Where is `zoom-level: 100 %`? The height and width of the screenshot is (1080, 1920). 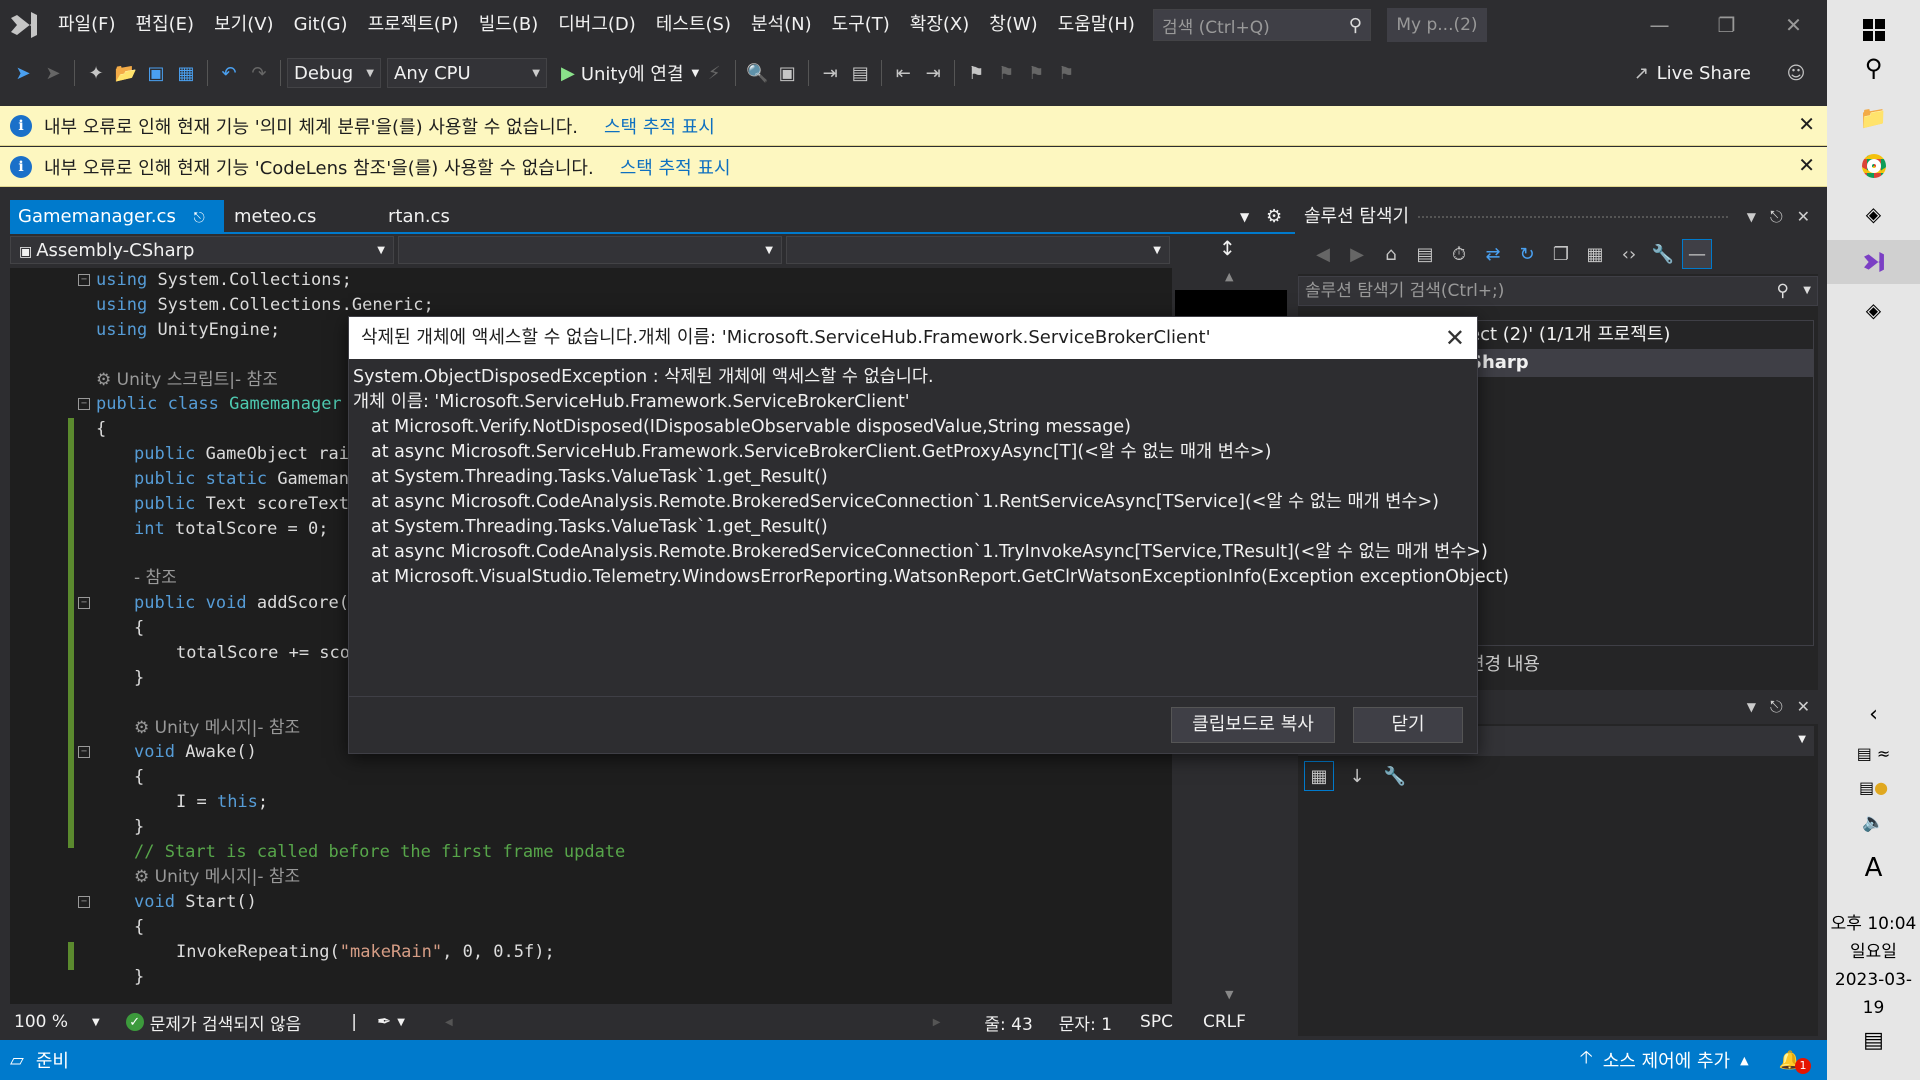
zoom-level: 100 % is located at coordinates (41, 1022).